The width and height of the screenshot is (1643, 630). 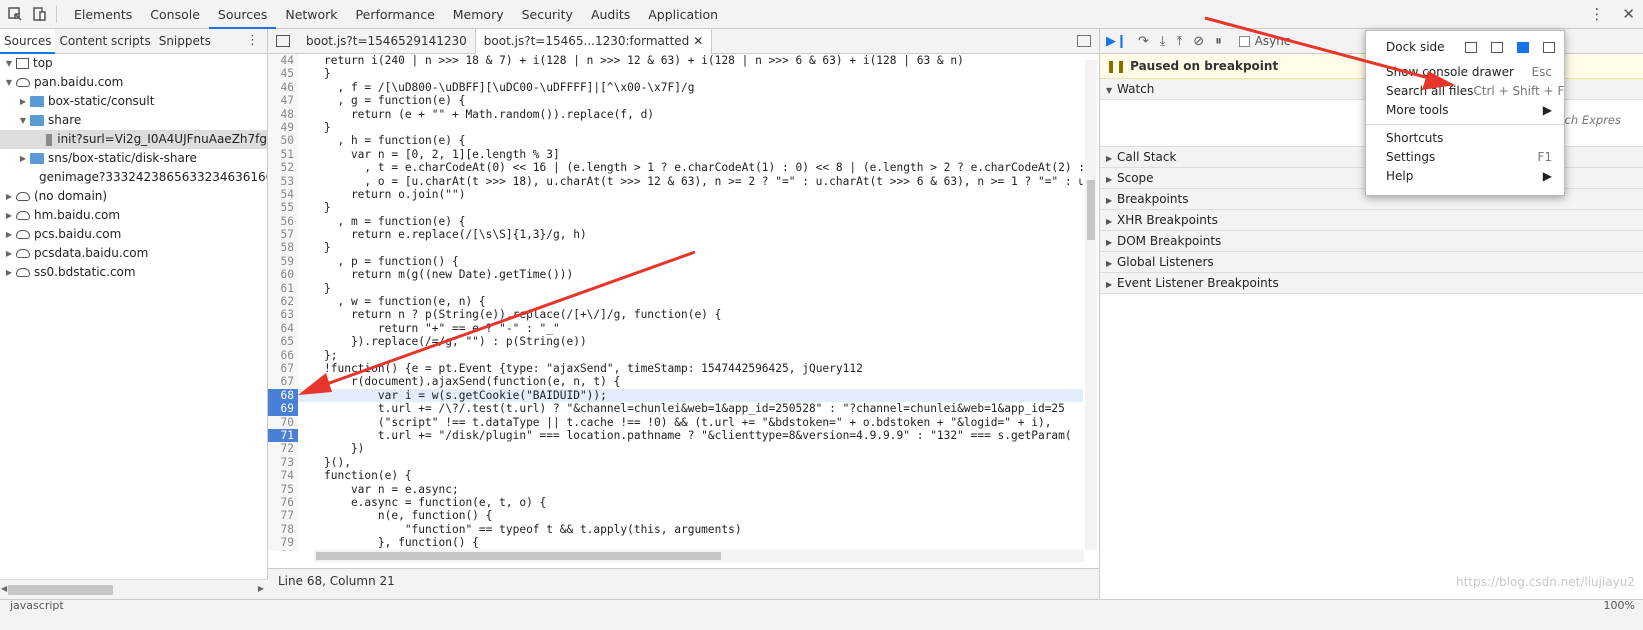 I want to click on code-line: 61}, so click(x=675, y=288).